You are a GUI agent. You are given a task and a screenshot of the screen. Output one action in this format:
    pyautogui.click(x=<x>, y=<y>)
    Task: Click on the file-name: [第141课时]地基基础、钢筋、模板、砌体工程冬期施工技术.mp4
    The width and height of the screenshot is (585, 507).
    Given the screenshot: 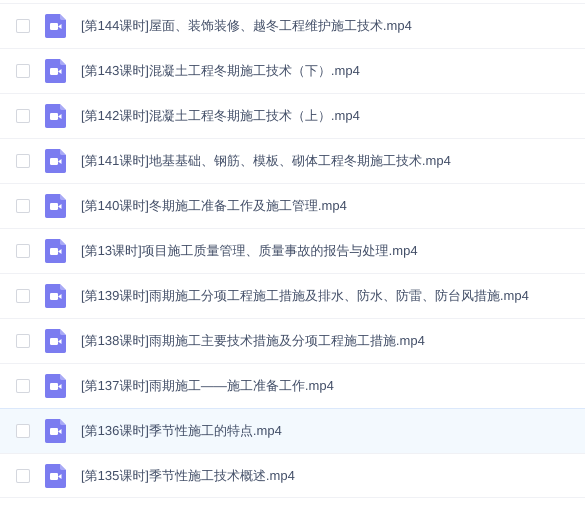 What is the action you would take?
    pyautogui.click(x=266, y=161)
    